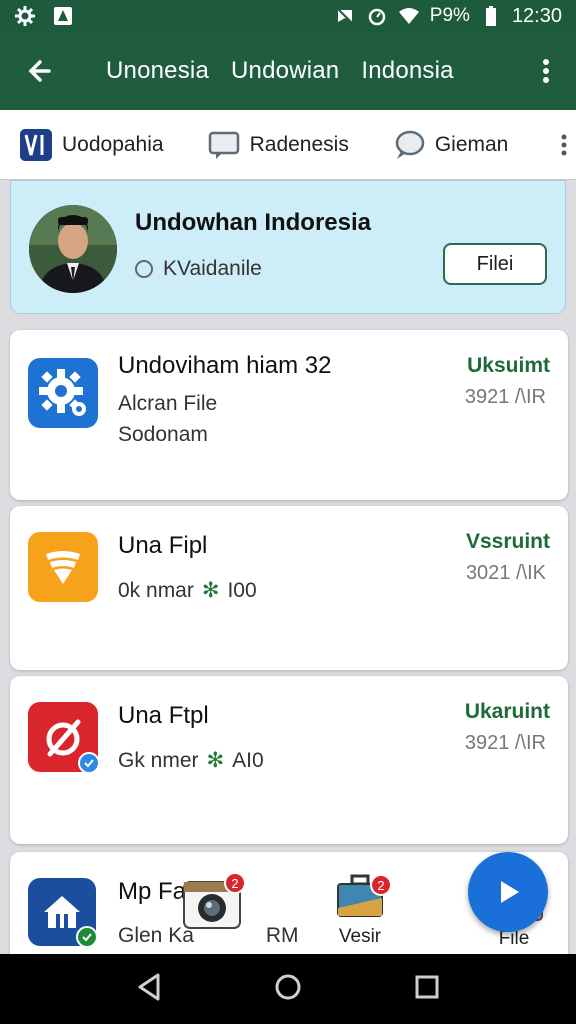 This screenshot has width=576, height=1024. What do you see at coordinates (191, 760) in the screenshot?
I see `item-line-1: Gk nmer ✻ AI0` at bounding box center [191, 760].